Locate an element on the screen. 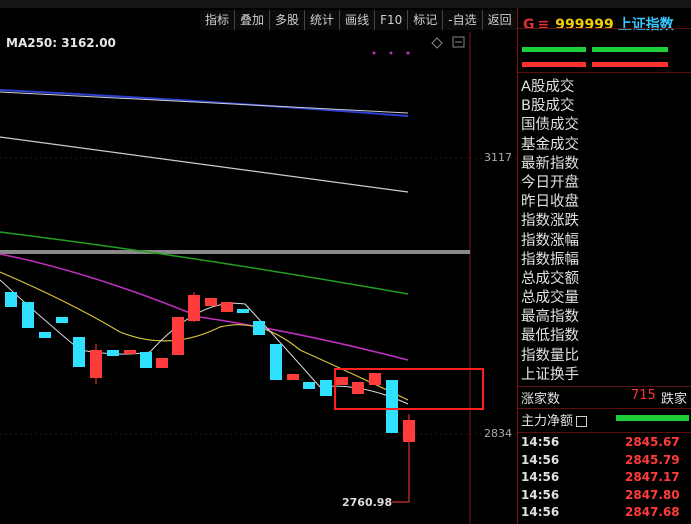  menu-icon: ≡ is located at coordinates (544, 25).